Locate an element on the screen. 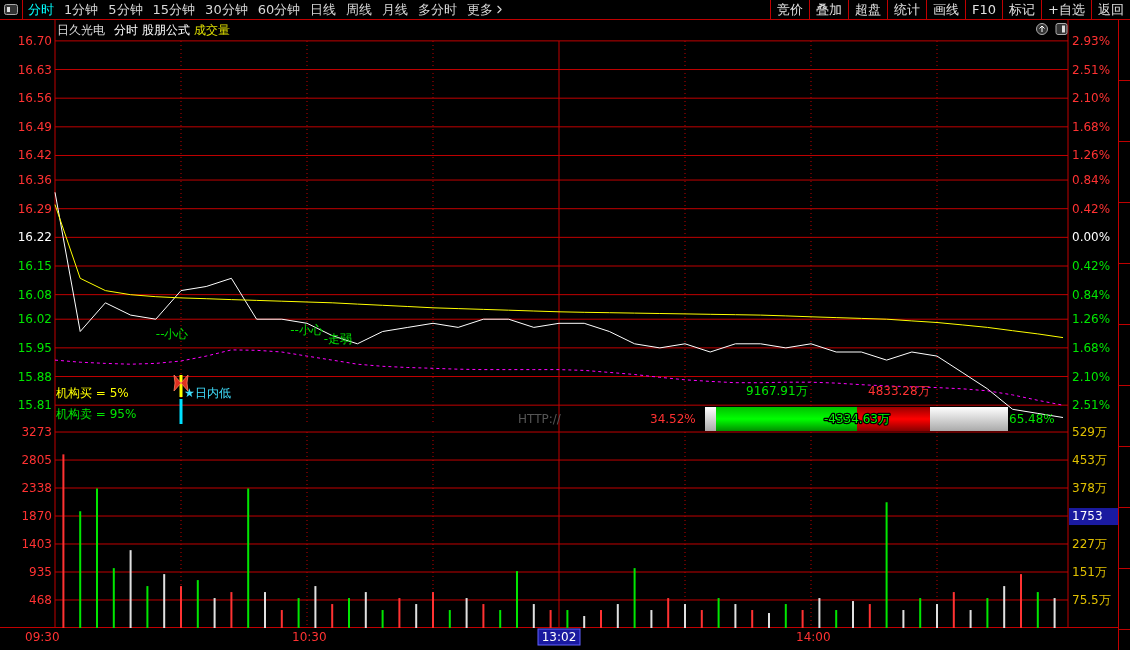  signal-bar-icon is located at coordinates (181, 399).